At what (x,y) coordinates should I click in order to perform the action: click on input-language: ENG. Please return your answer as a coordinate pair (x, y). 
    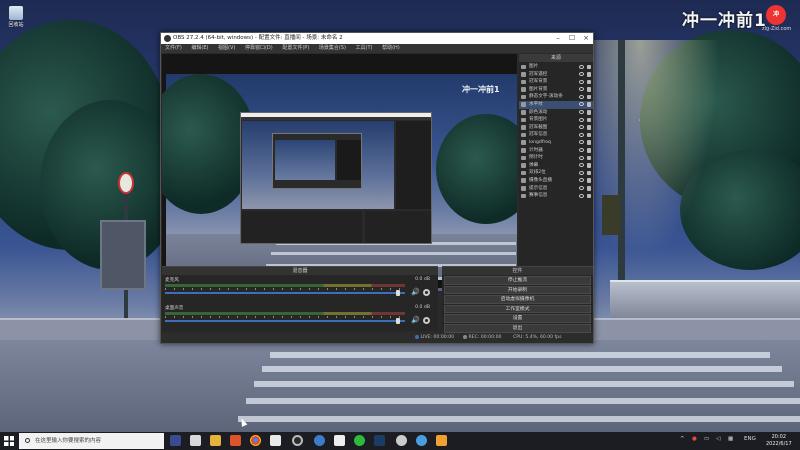
    Looking at the image, I should click on (750, 439).